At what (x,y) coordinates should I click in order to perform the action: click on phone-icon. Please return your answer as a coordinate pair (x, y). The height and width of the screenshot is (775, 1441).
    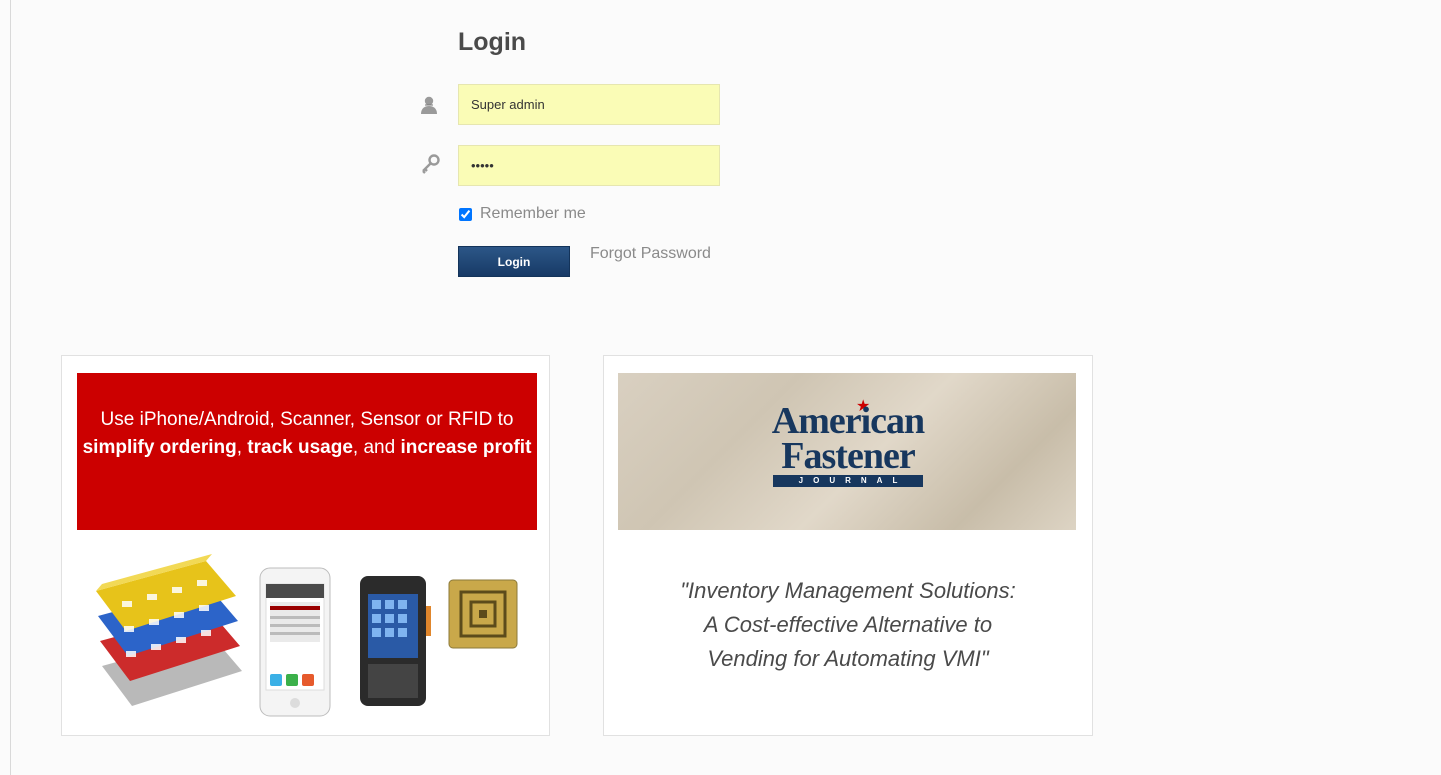
    Looking at the image, I should click on (295, 642).